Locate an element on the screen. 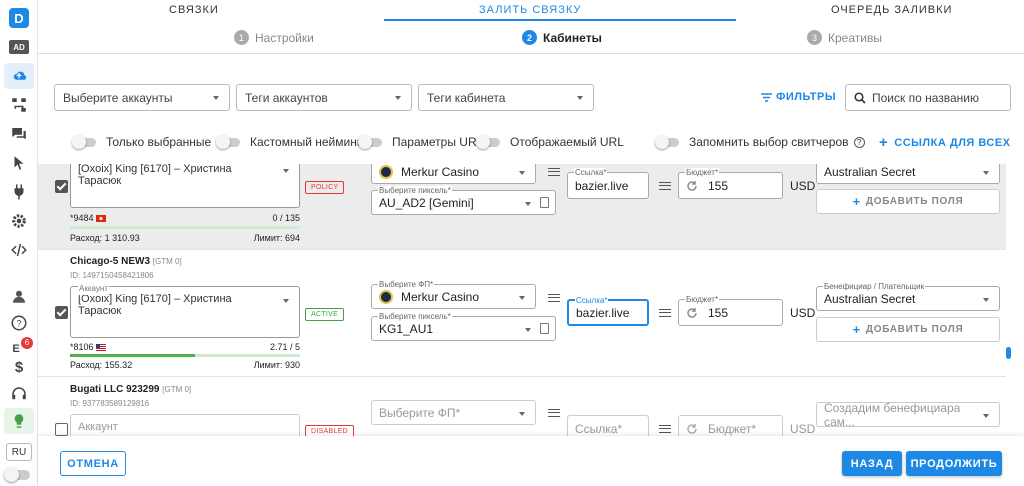 The width and height of the screenshot is (1024, 486). lightbulb-icon is located at coordinates (19, 421).